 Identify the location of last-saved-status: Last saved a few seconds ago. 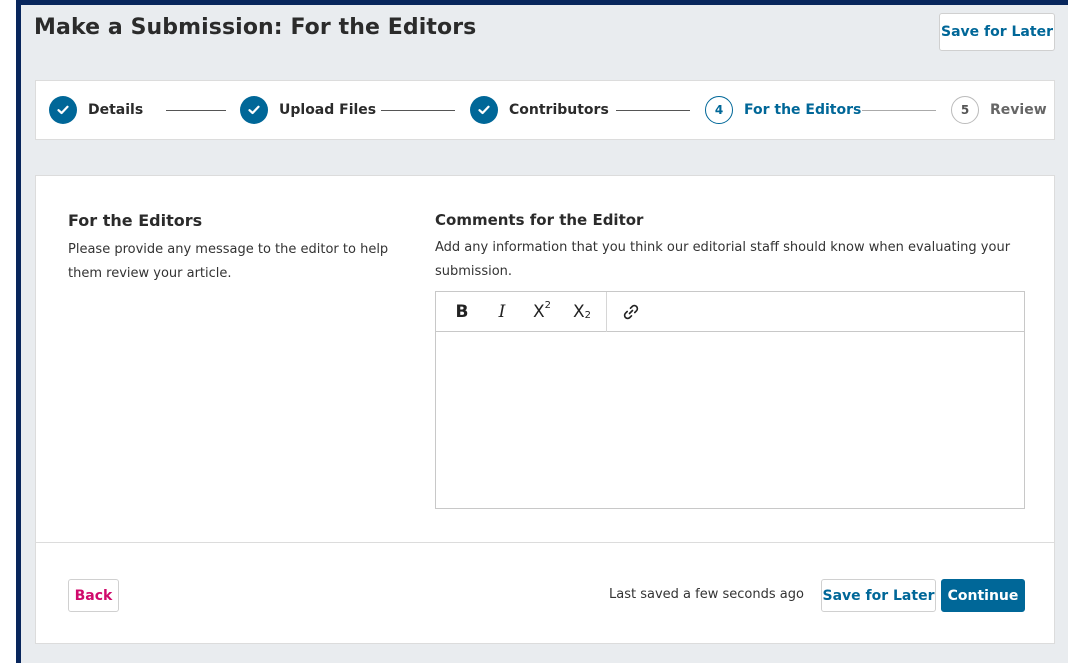
(706, 594).